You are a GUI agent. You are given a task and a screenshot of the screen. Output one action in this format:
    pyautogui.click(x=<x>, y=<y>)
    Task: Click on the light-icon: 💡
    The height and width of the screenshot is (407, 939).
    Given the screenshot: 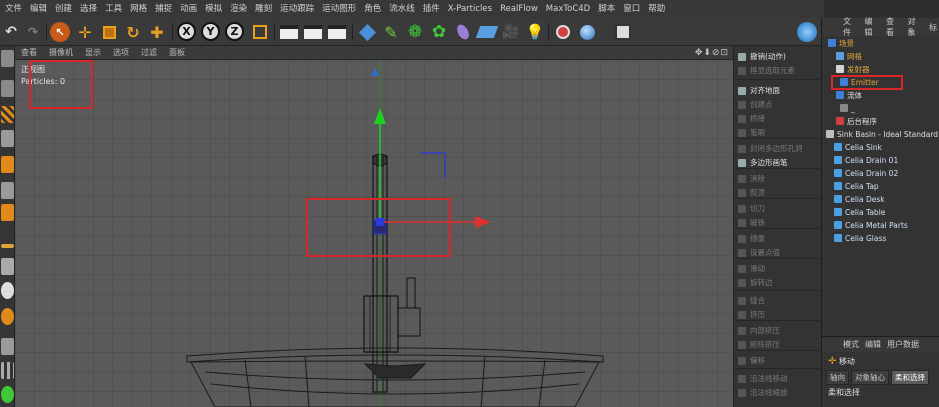 What is the action you would take?
    pyautogui.click(x=535, y=32)
    